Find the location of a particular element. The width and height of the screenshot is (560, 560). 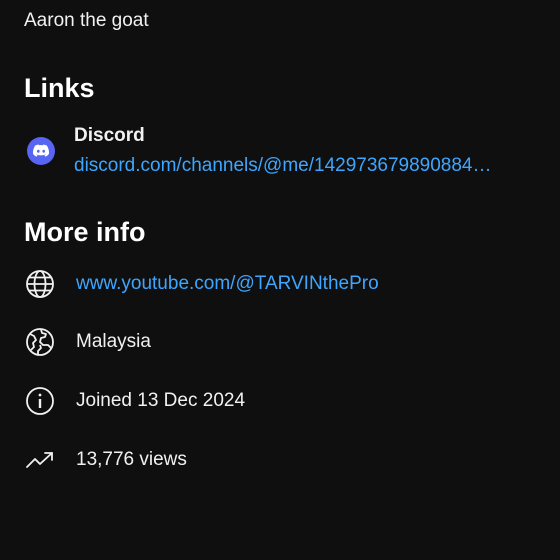

globe-icon is located at coordinates (40, 284).